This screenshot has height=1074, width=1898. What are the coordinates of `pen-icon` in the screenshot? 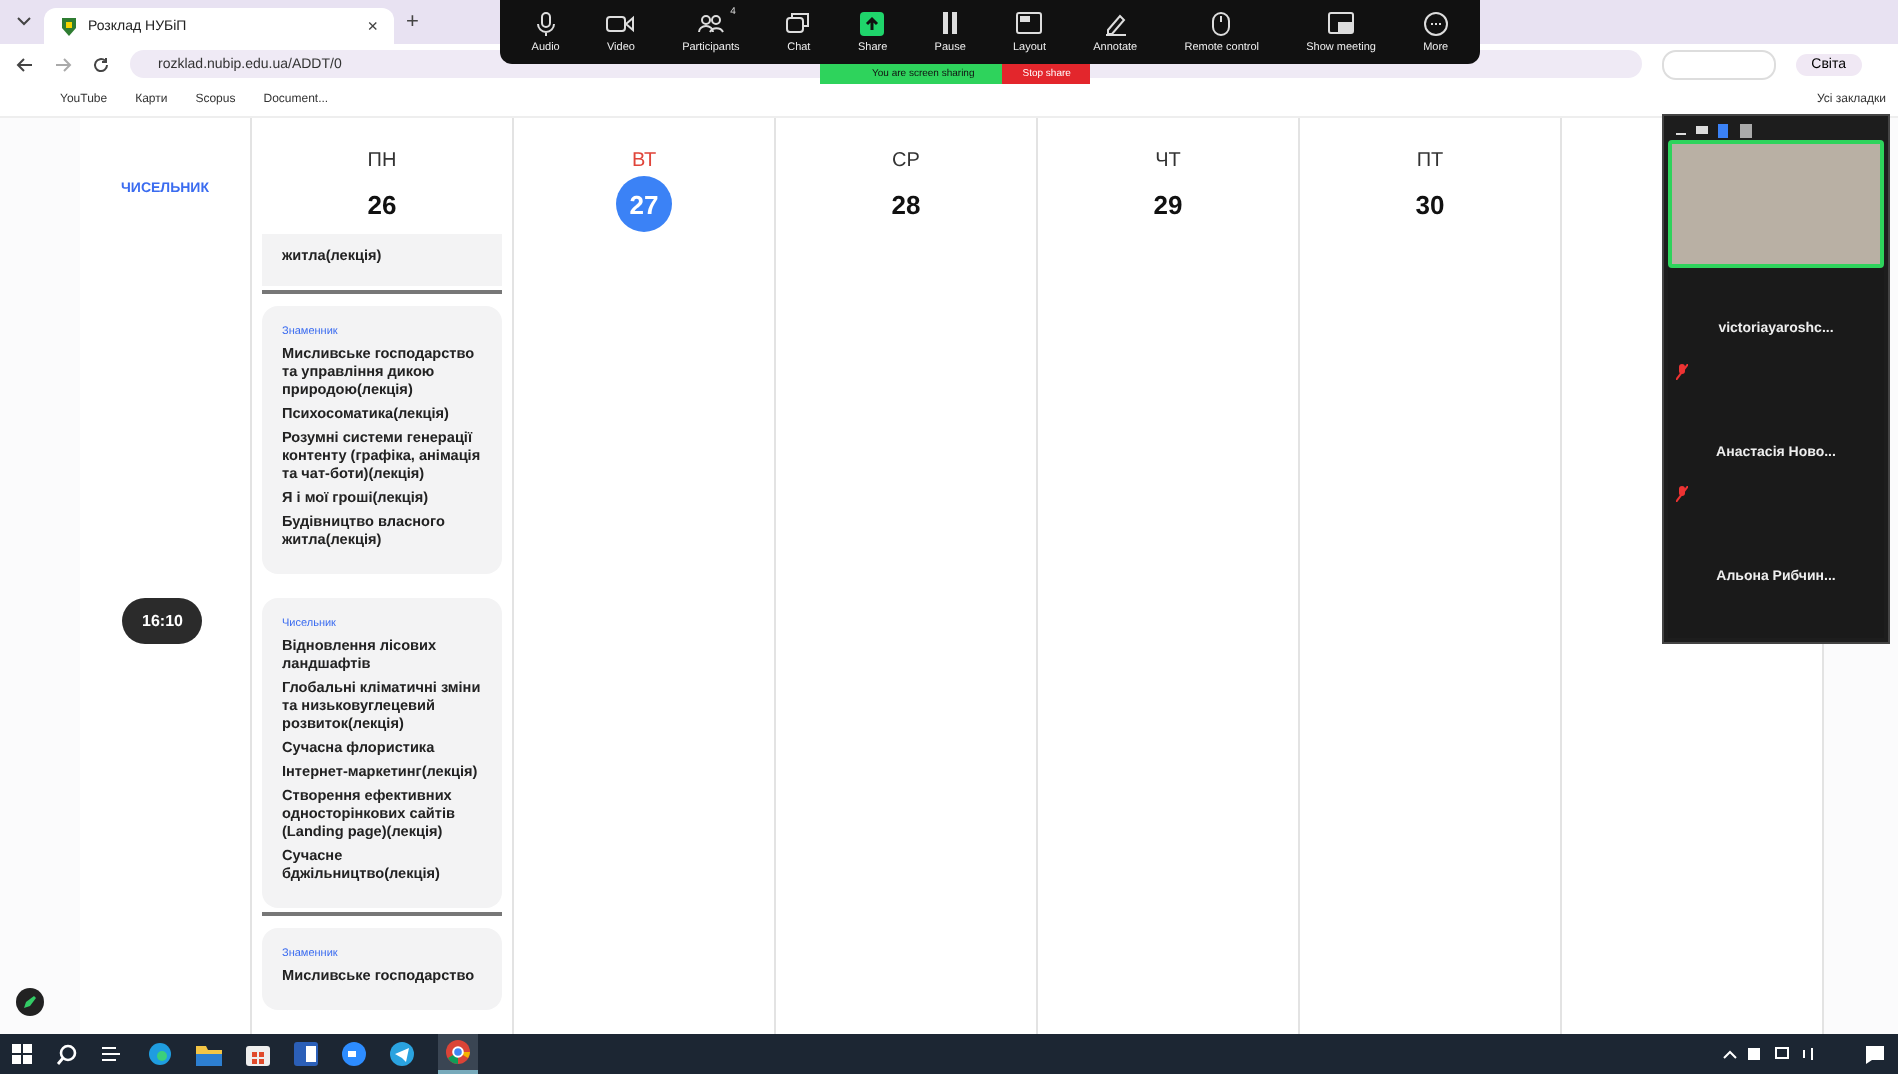 It's located at (1115, 23).